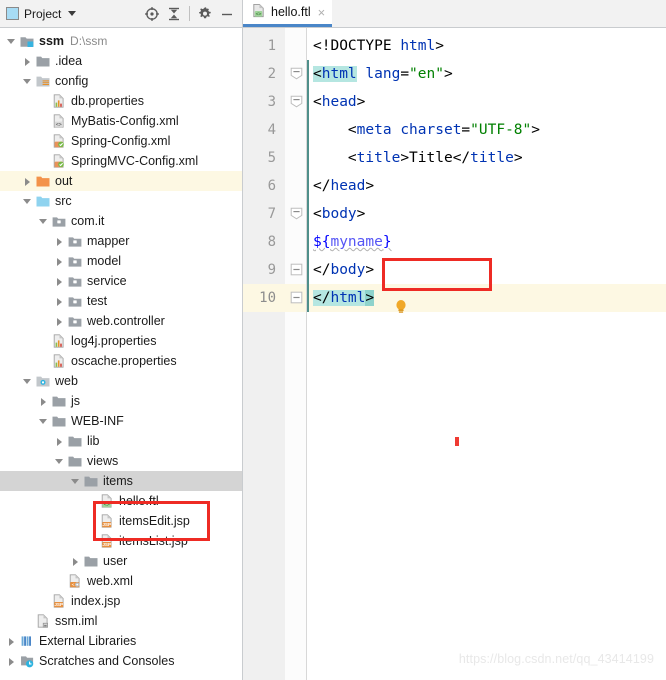  I want to click on tree-node-label: out, so click(64, 181).